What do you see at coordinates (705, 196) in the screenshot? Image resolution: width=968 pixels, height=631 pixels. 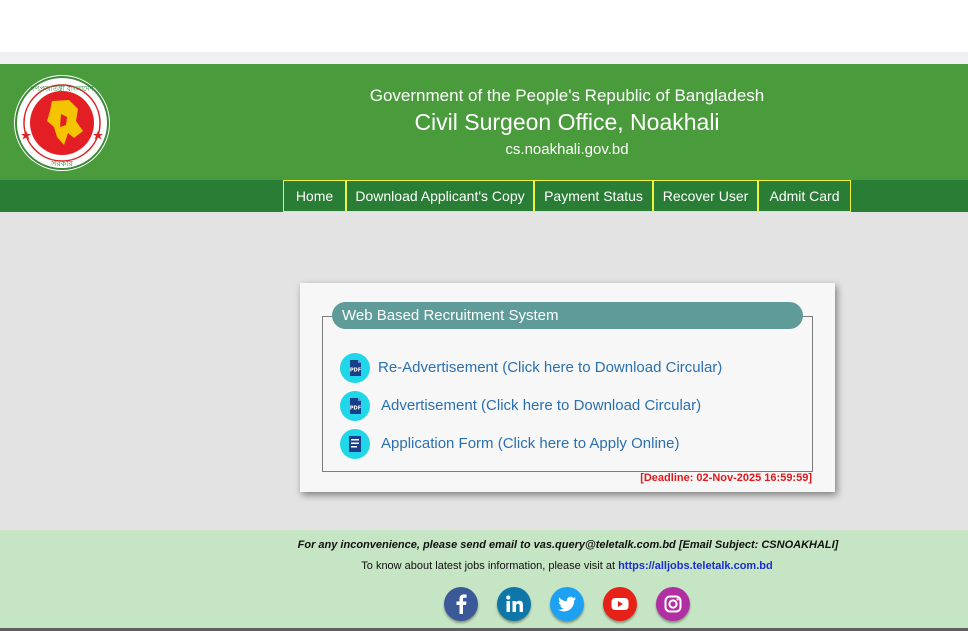 I see `nav-recover-user: Recover User` at bounding box center [705, 196].